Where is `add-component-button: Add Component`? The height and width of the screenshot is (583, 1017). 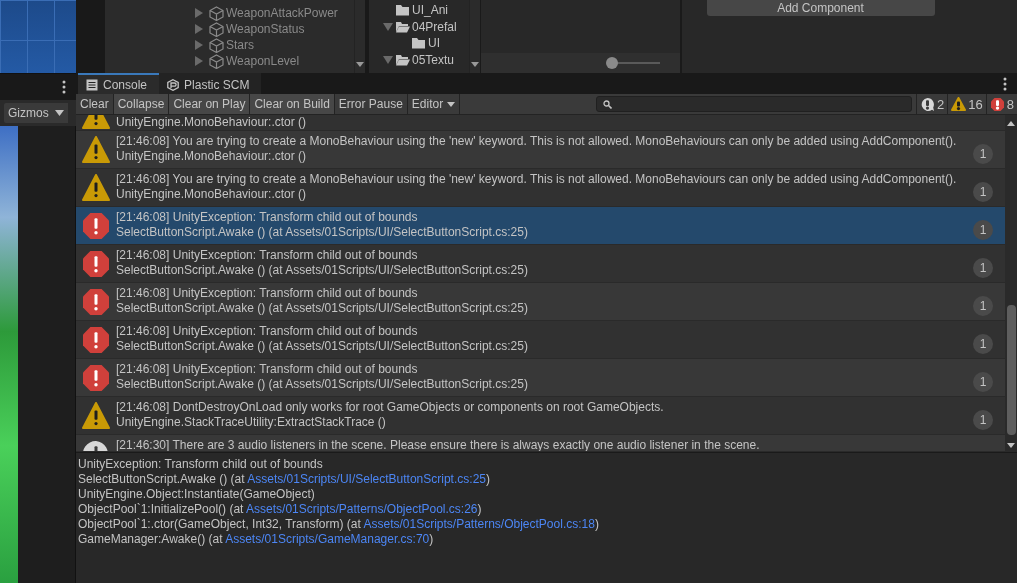
add-component-button: Add Component is located at coordinates (820, 8).